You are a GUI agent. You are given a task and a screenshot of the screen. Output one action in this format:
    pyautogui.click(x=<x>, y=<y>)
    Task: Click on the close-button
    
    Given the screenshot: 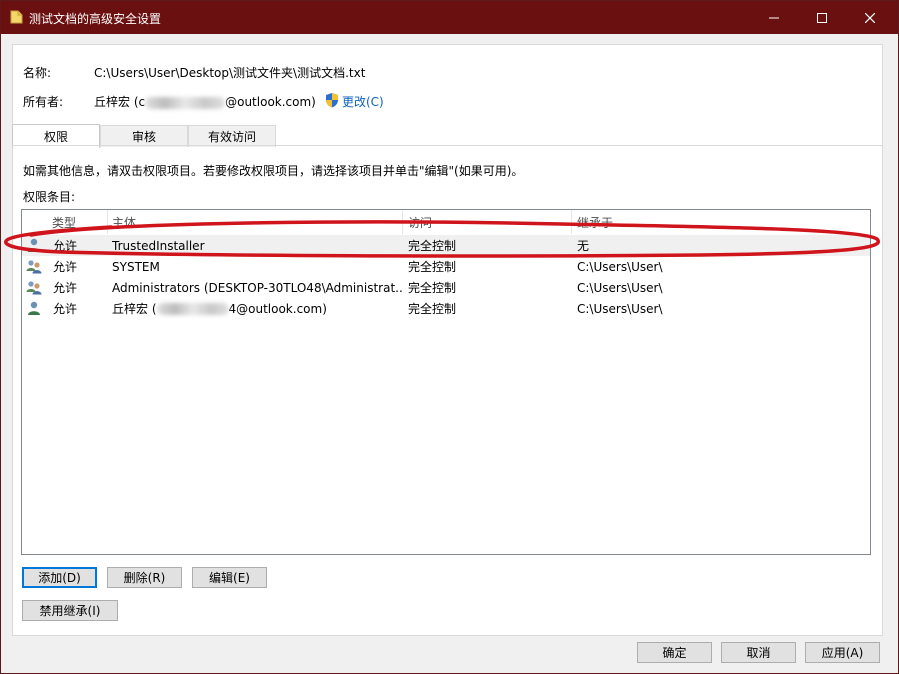 What is the action you would take?
    pyautogui.click(x=870, y=17)
    